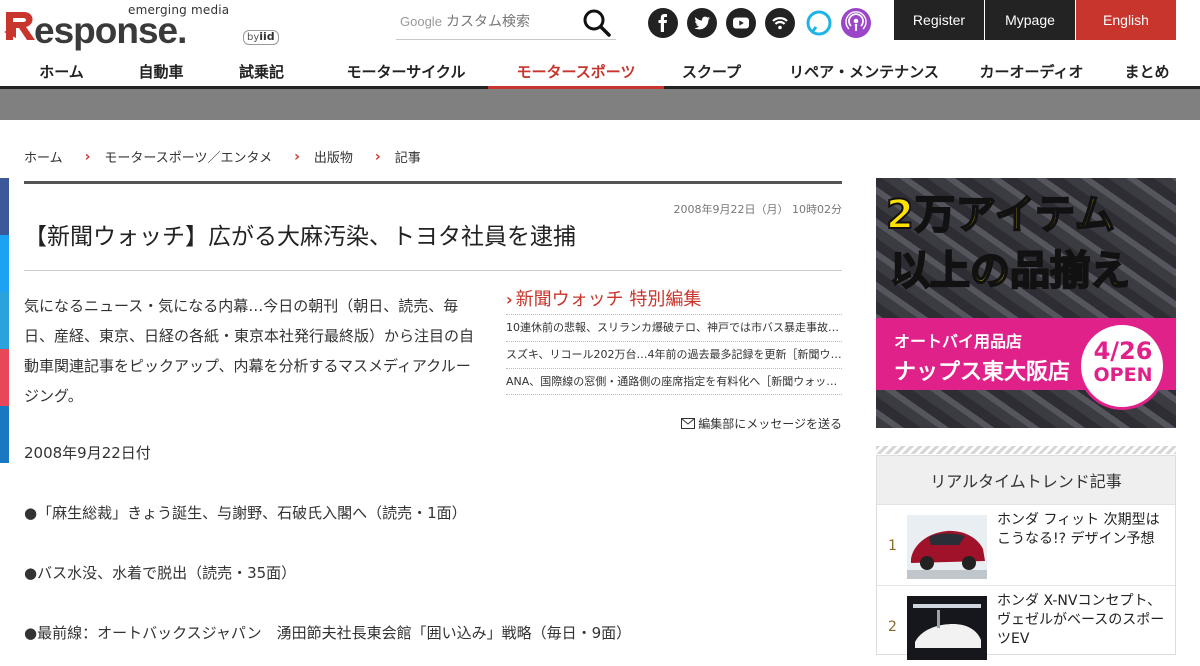 This screenshot has width=1200, height=666. I want to click on trend-rank: 1, so click(892, 546).